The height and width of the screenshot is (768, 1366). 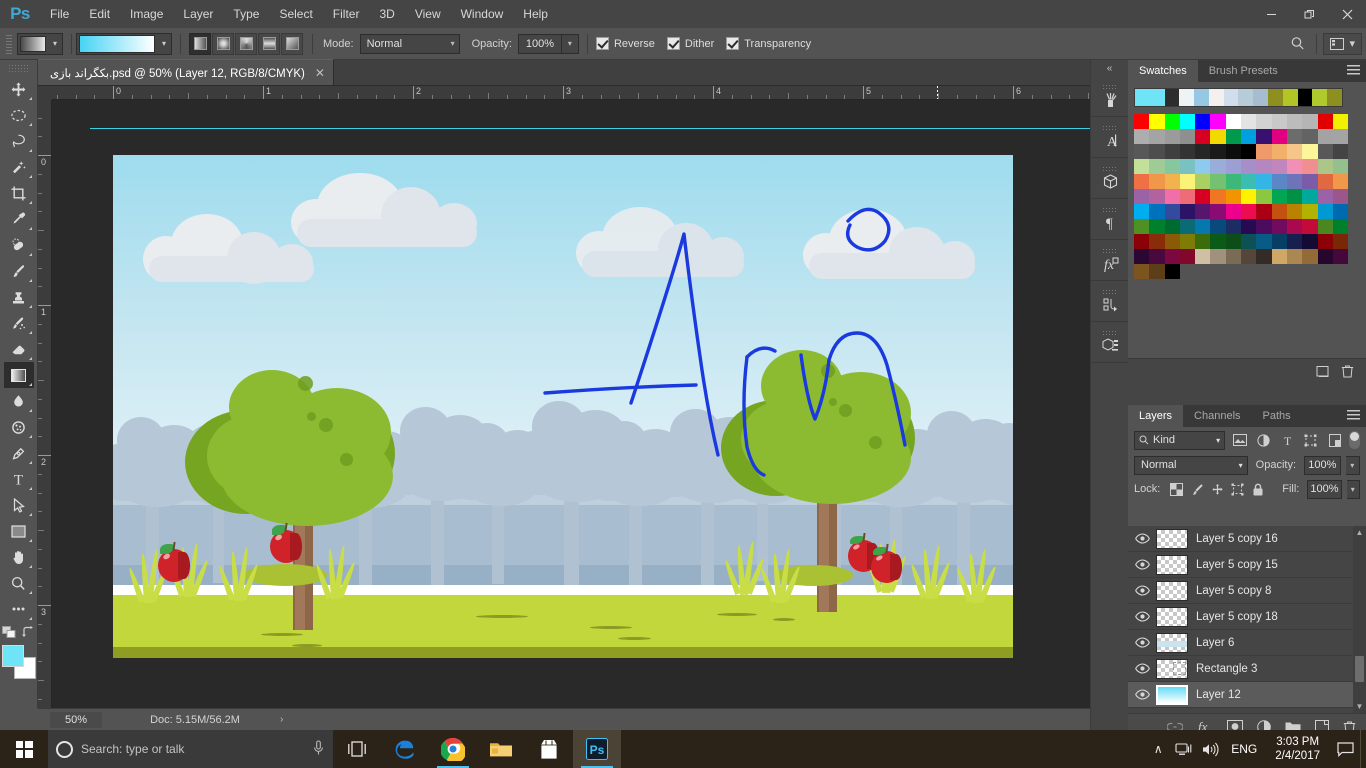 I want to click on network-icon, so click(x=1184, y=749).